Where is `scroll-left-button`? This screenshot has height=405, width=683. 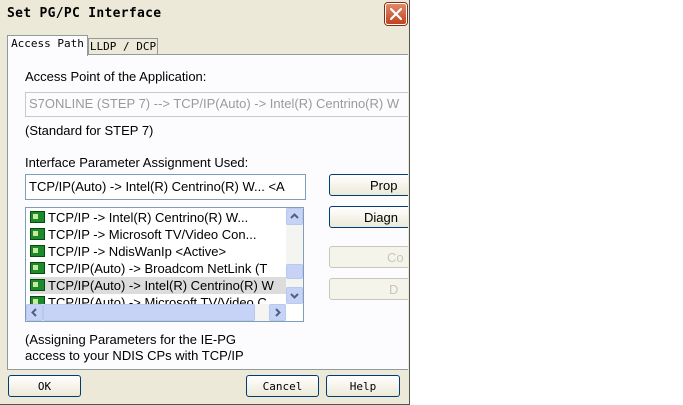 scroll-left-button is located at coordinates (34, 312).